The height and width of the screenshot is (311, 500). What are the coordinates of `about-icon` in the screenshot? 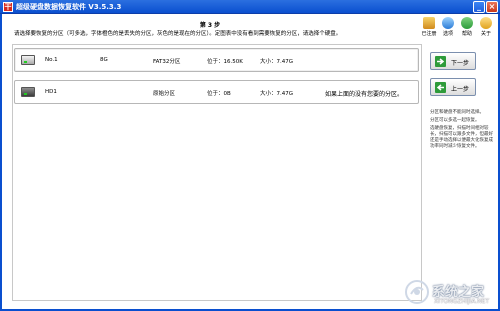 It's located at (486, 23).